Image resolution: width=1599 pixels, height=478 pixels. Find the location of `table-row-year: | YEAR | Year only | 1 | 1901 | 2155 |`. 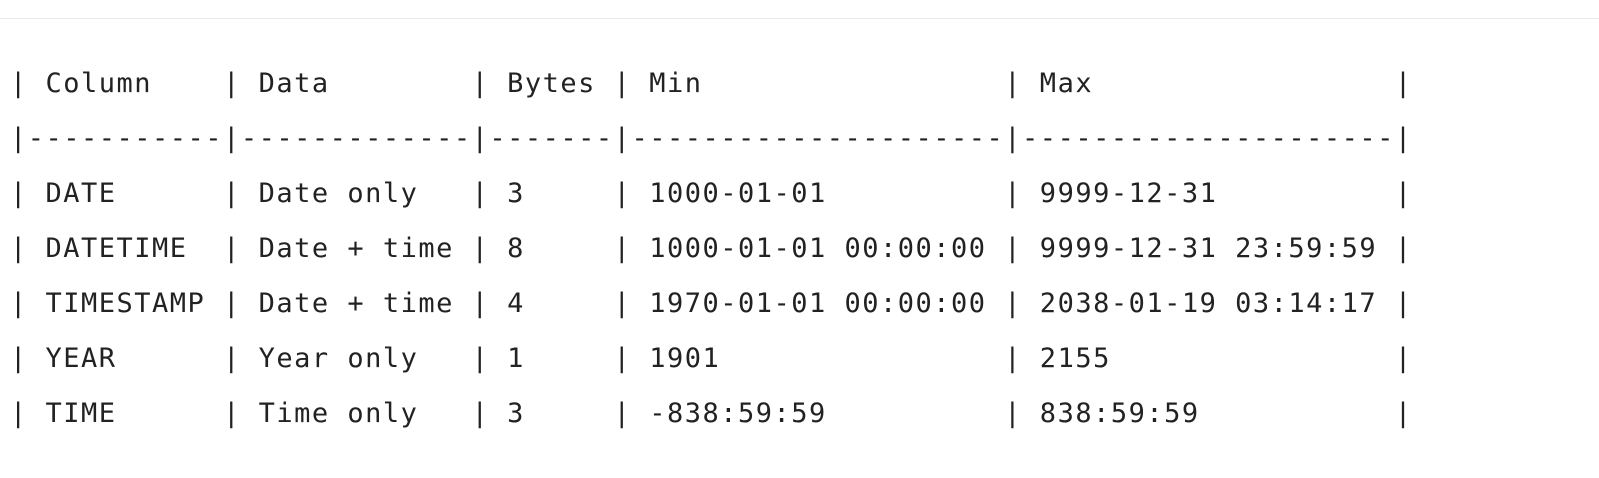

table-row-year: | YEAR | Year only | 1 | 1901 | 2155 | is located at coordinates (711, 358).